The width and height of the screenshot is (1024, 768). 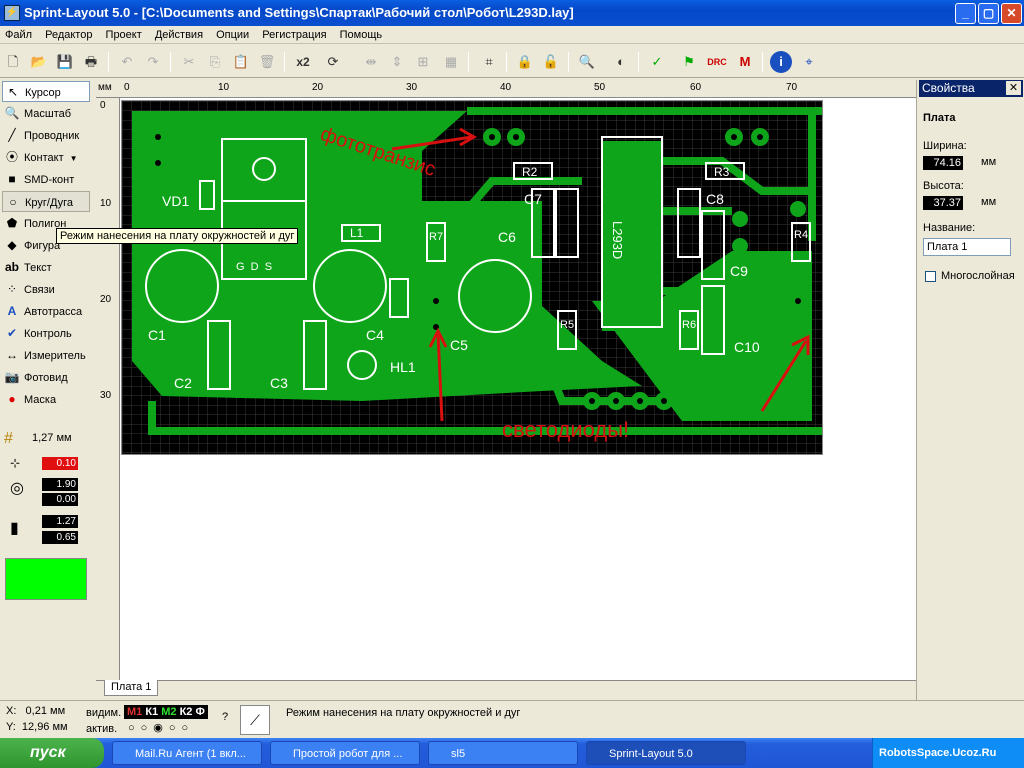 I want to click on layer-k1: К1, so click(x=151, y=712).